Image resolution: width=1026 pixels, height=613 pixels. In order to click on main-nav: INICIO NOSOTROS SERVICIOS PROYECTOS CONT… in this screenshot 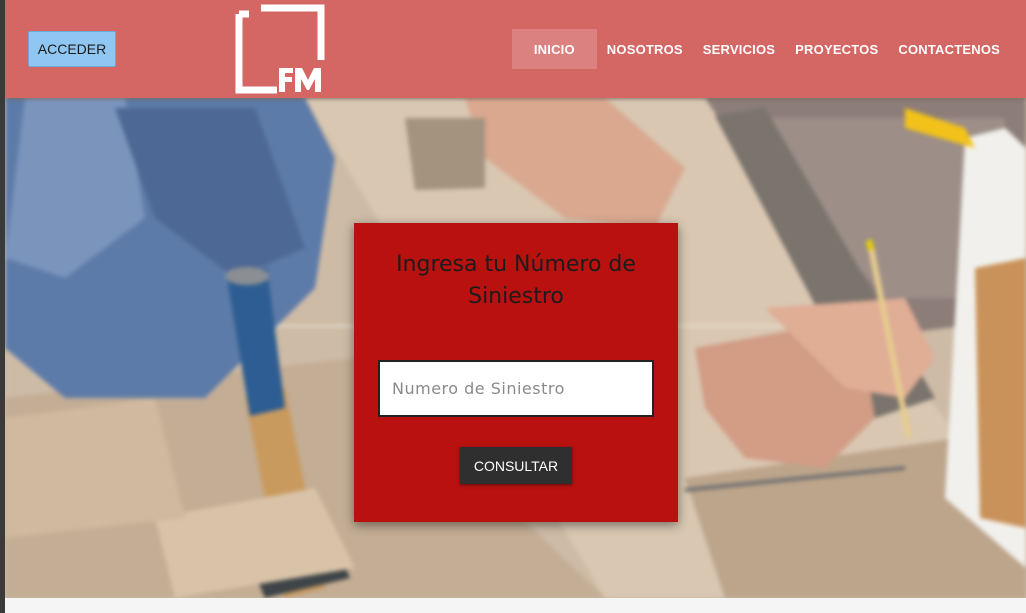, I will do `click(760, 49)`.